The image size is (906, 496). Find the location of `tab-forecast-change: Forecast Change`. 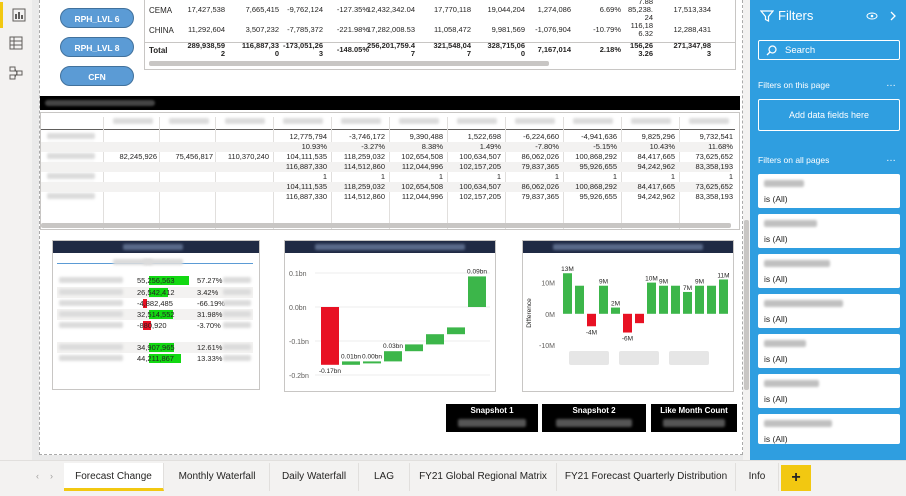

tab-forecast-change: Forecast Change is located at coordinates (114, 477).